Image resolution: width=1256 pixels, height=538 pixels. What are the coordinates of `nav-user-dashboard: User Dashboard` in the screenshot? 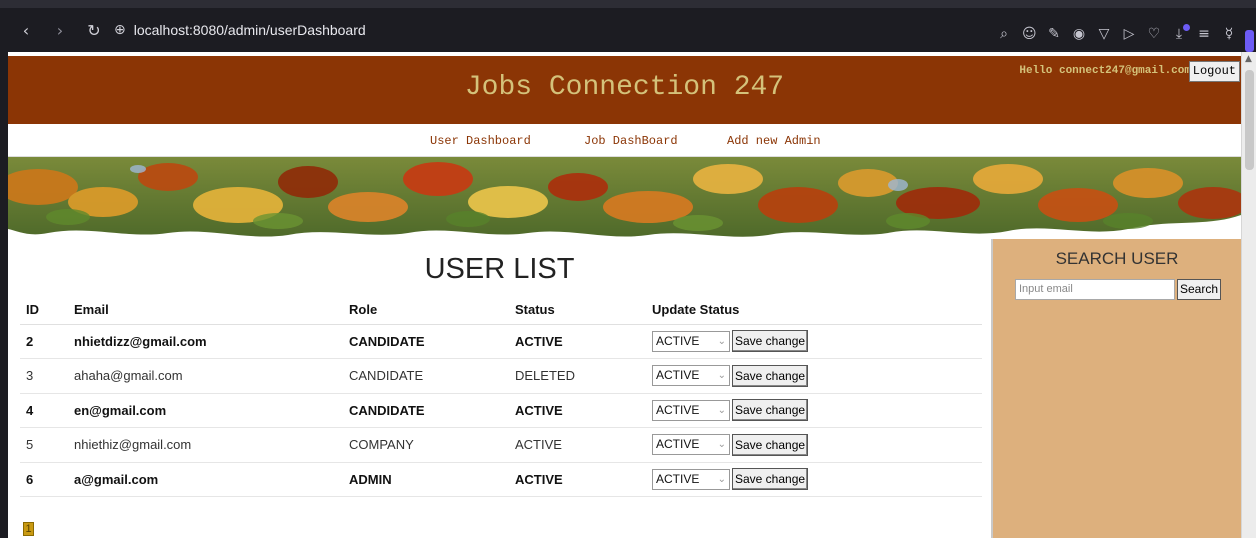 It's located at (480, 141).